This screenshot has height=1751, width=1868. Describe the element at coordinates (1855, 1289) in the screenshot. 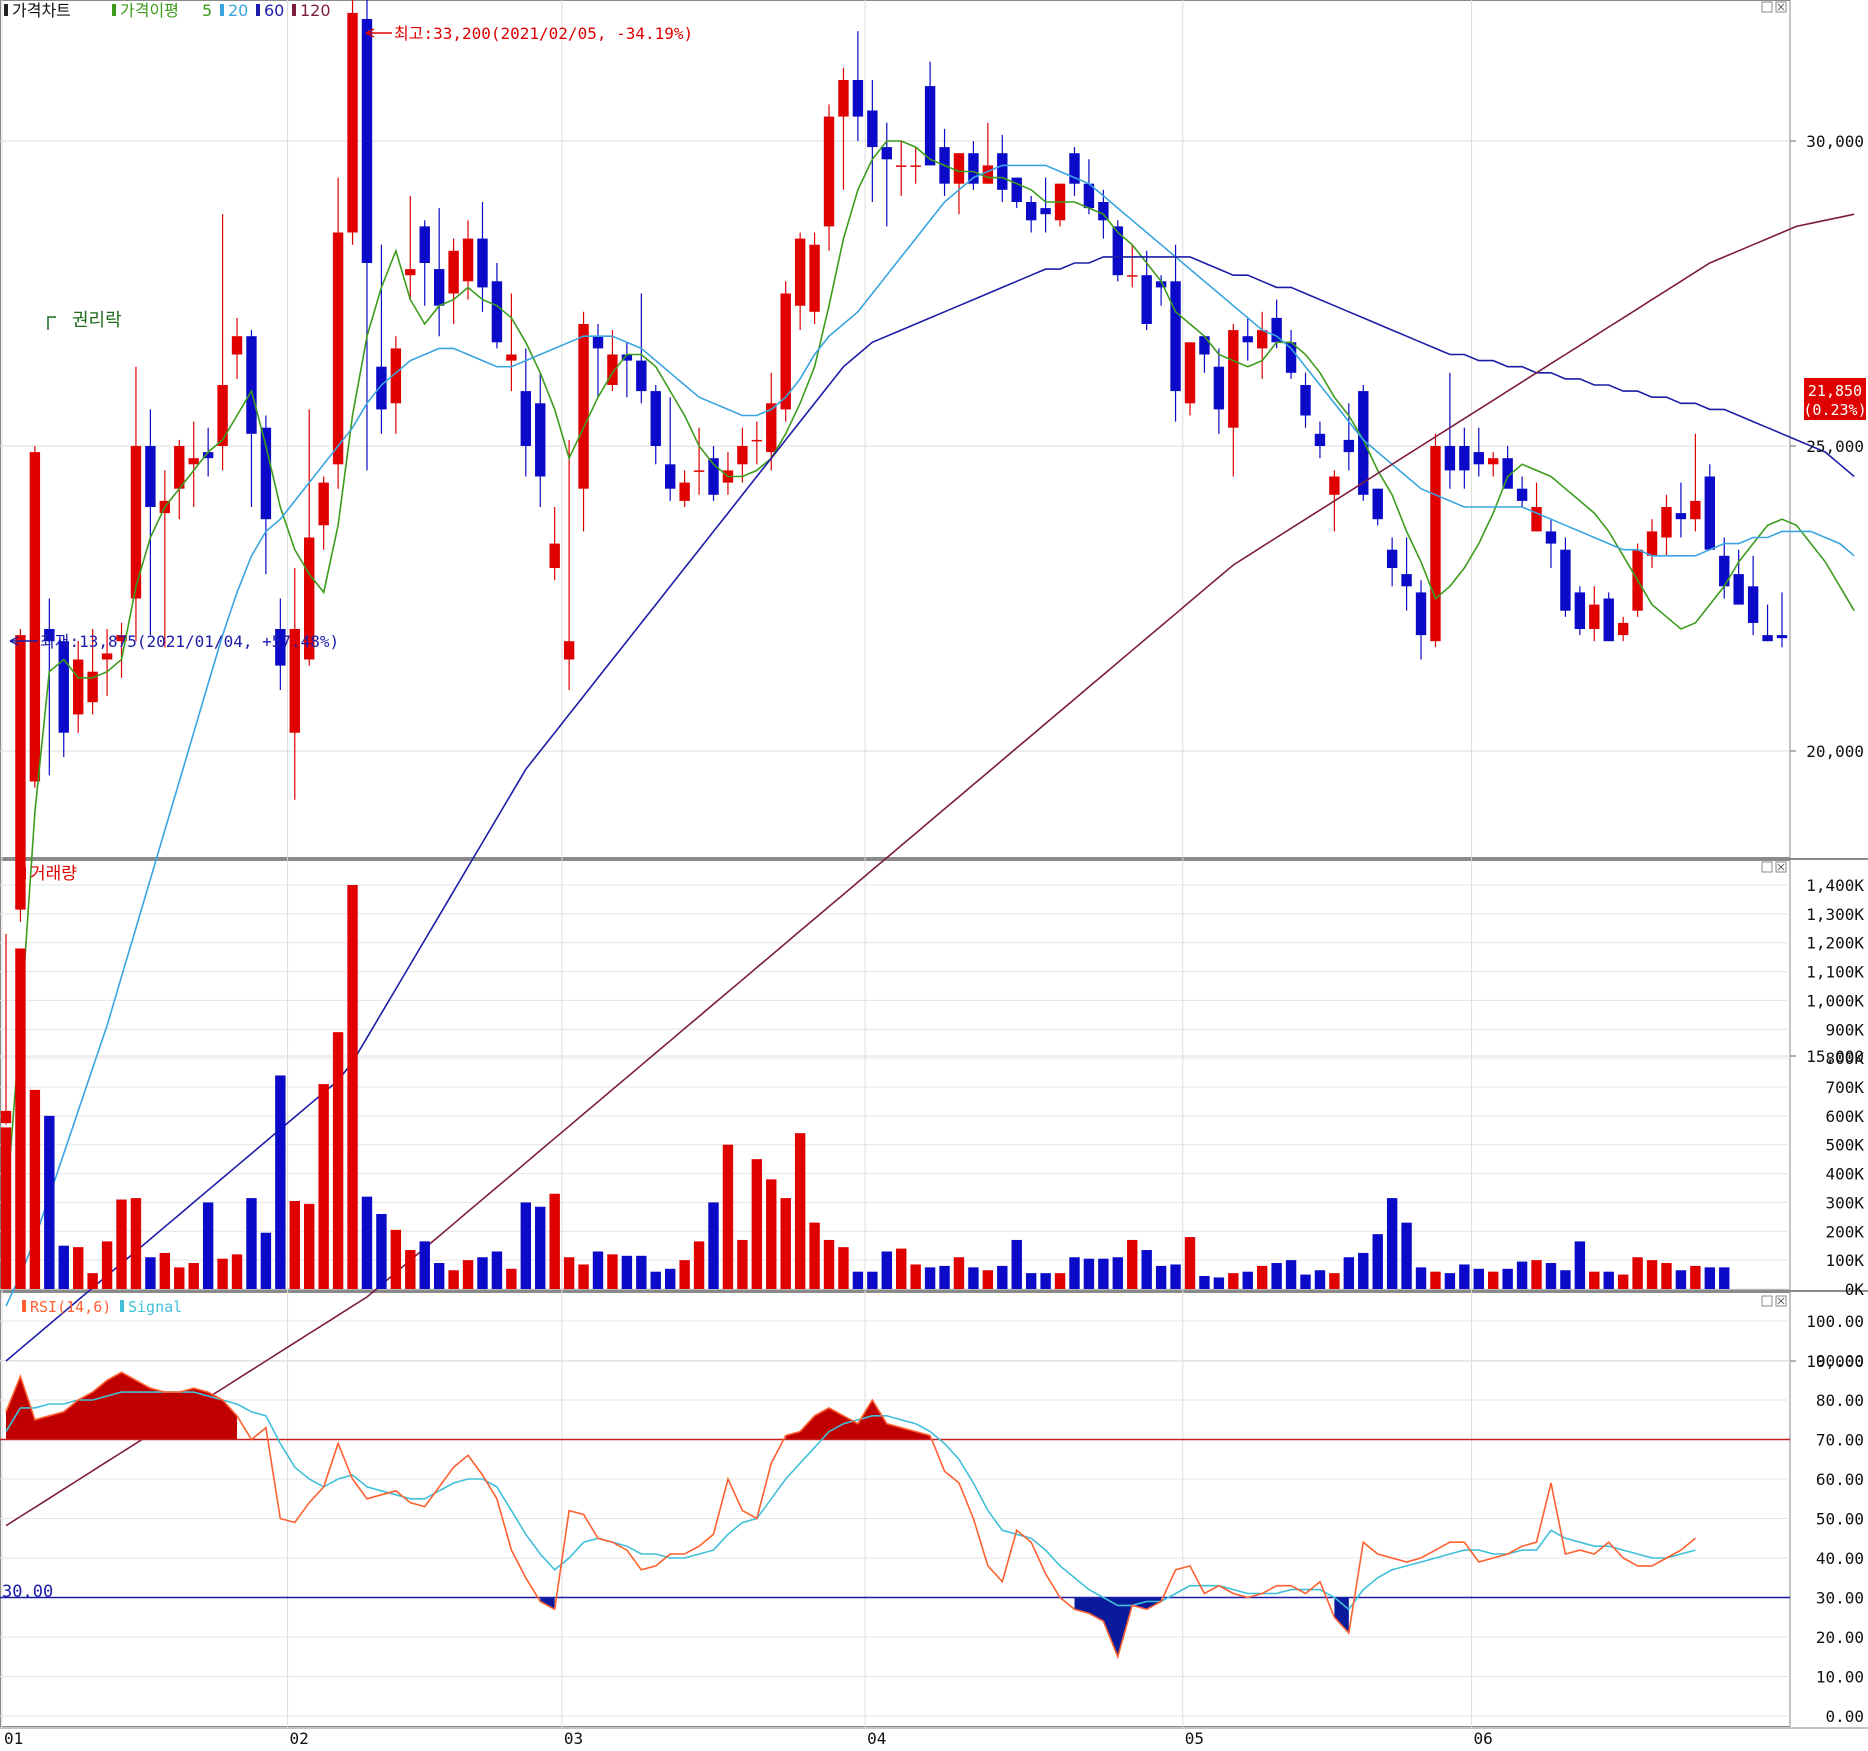

I see `volume-y-tick: 0K` at that location.